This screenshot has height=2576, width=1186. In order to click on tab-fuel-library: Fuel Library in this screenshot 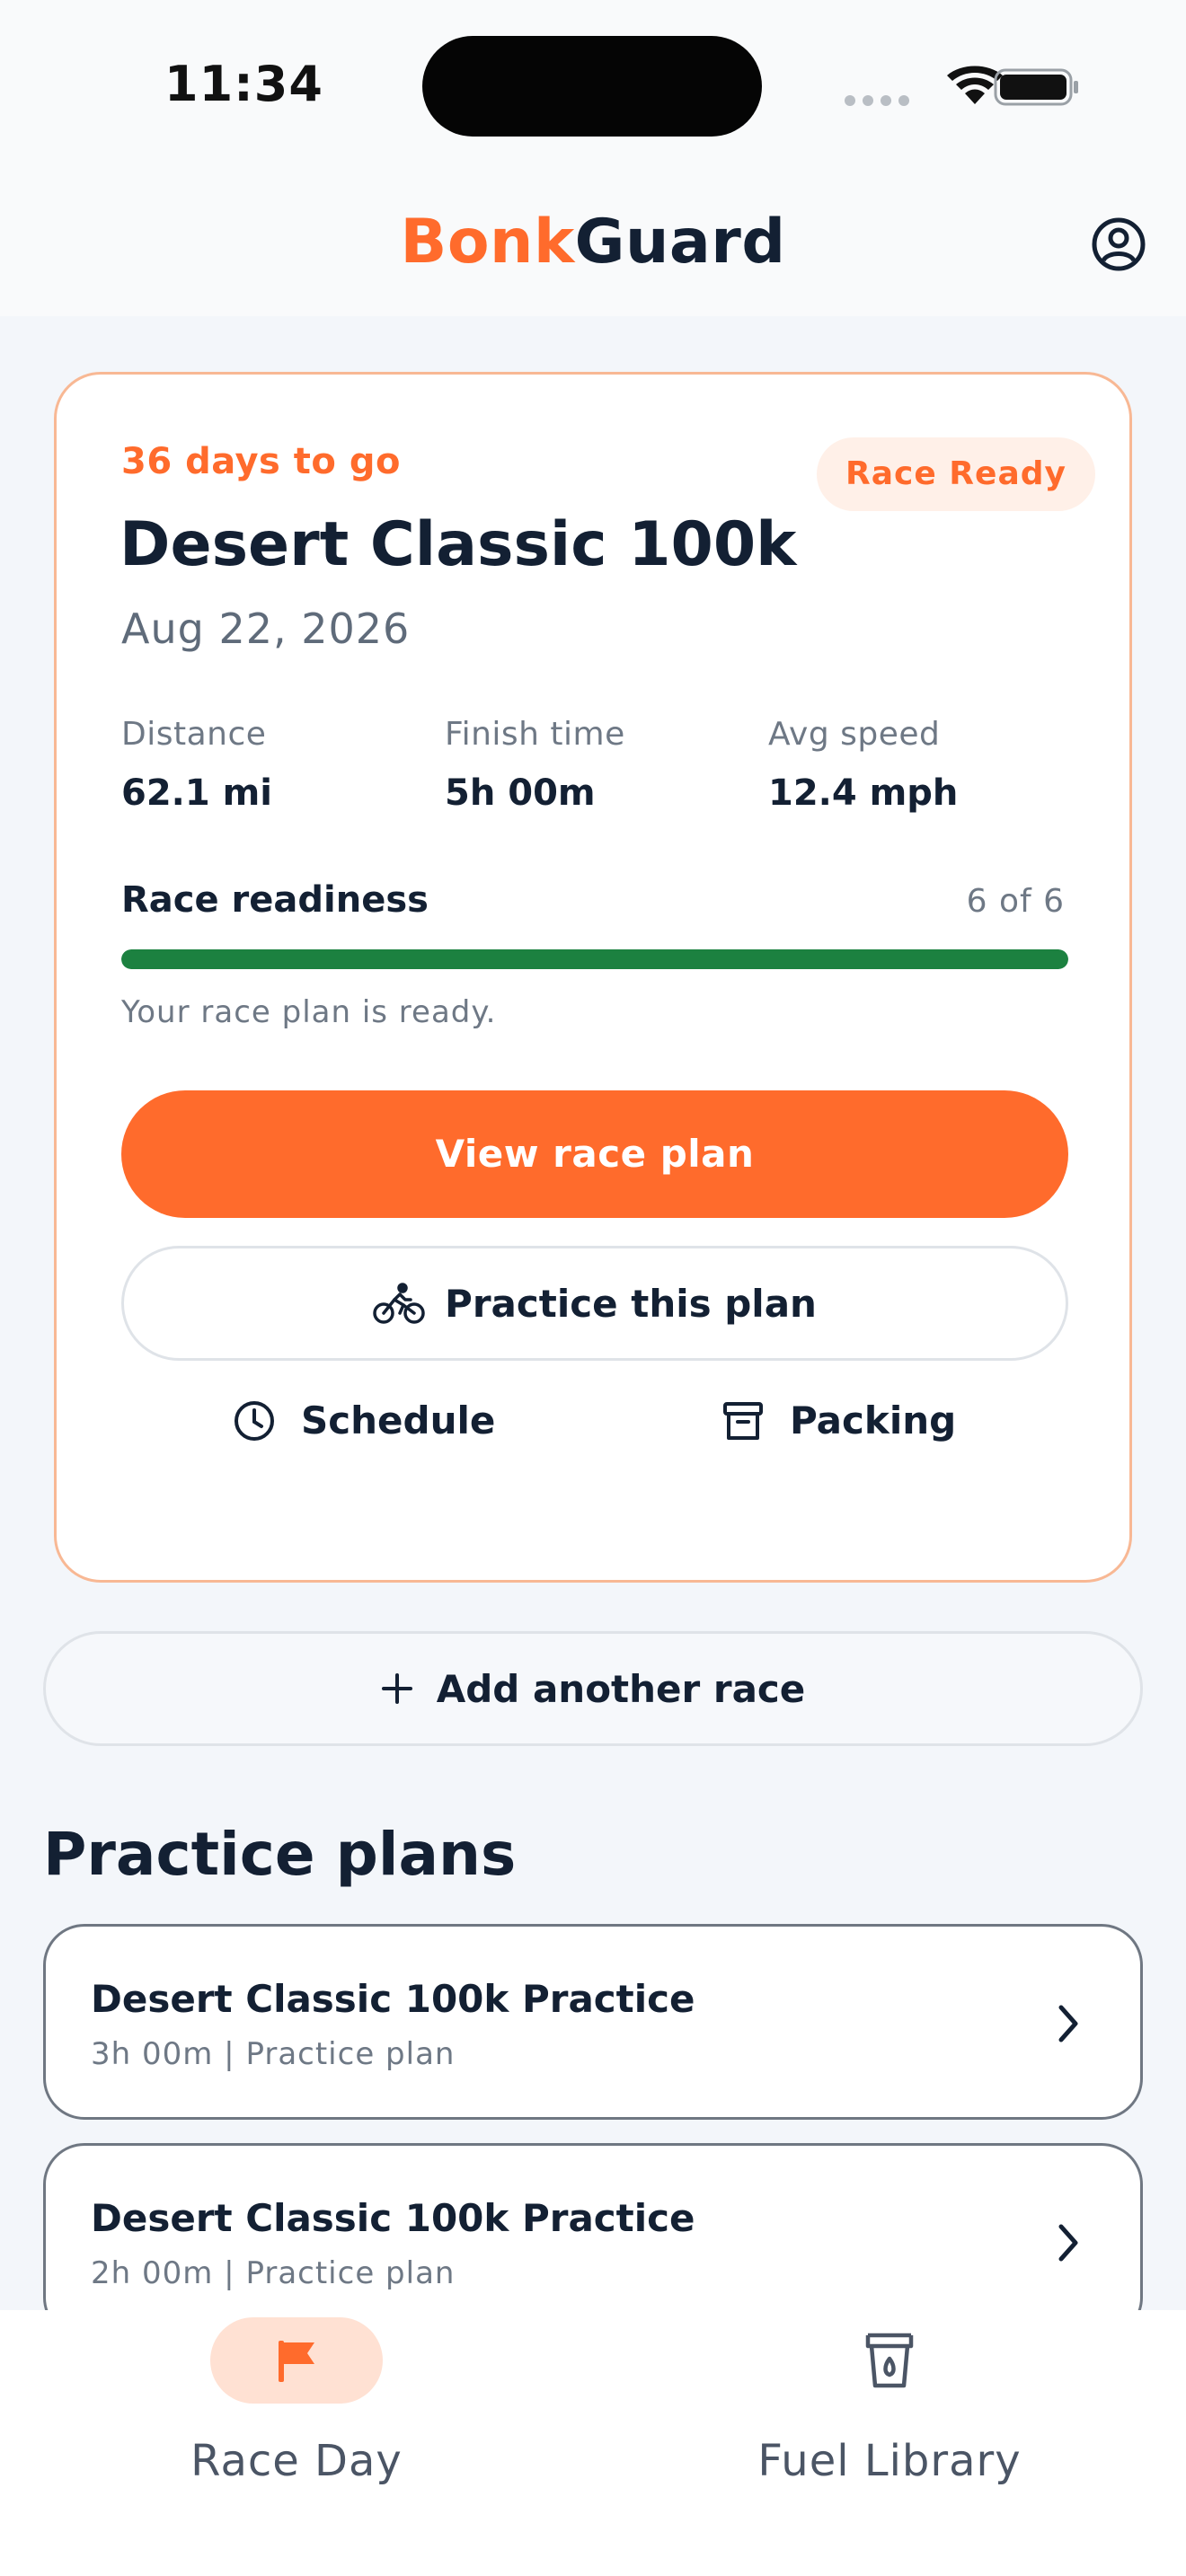, I will do `click(889, 2443)`.